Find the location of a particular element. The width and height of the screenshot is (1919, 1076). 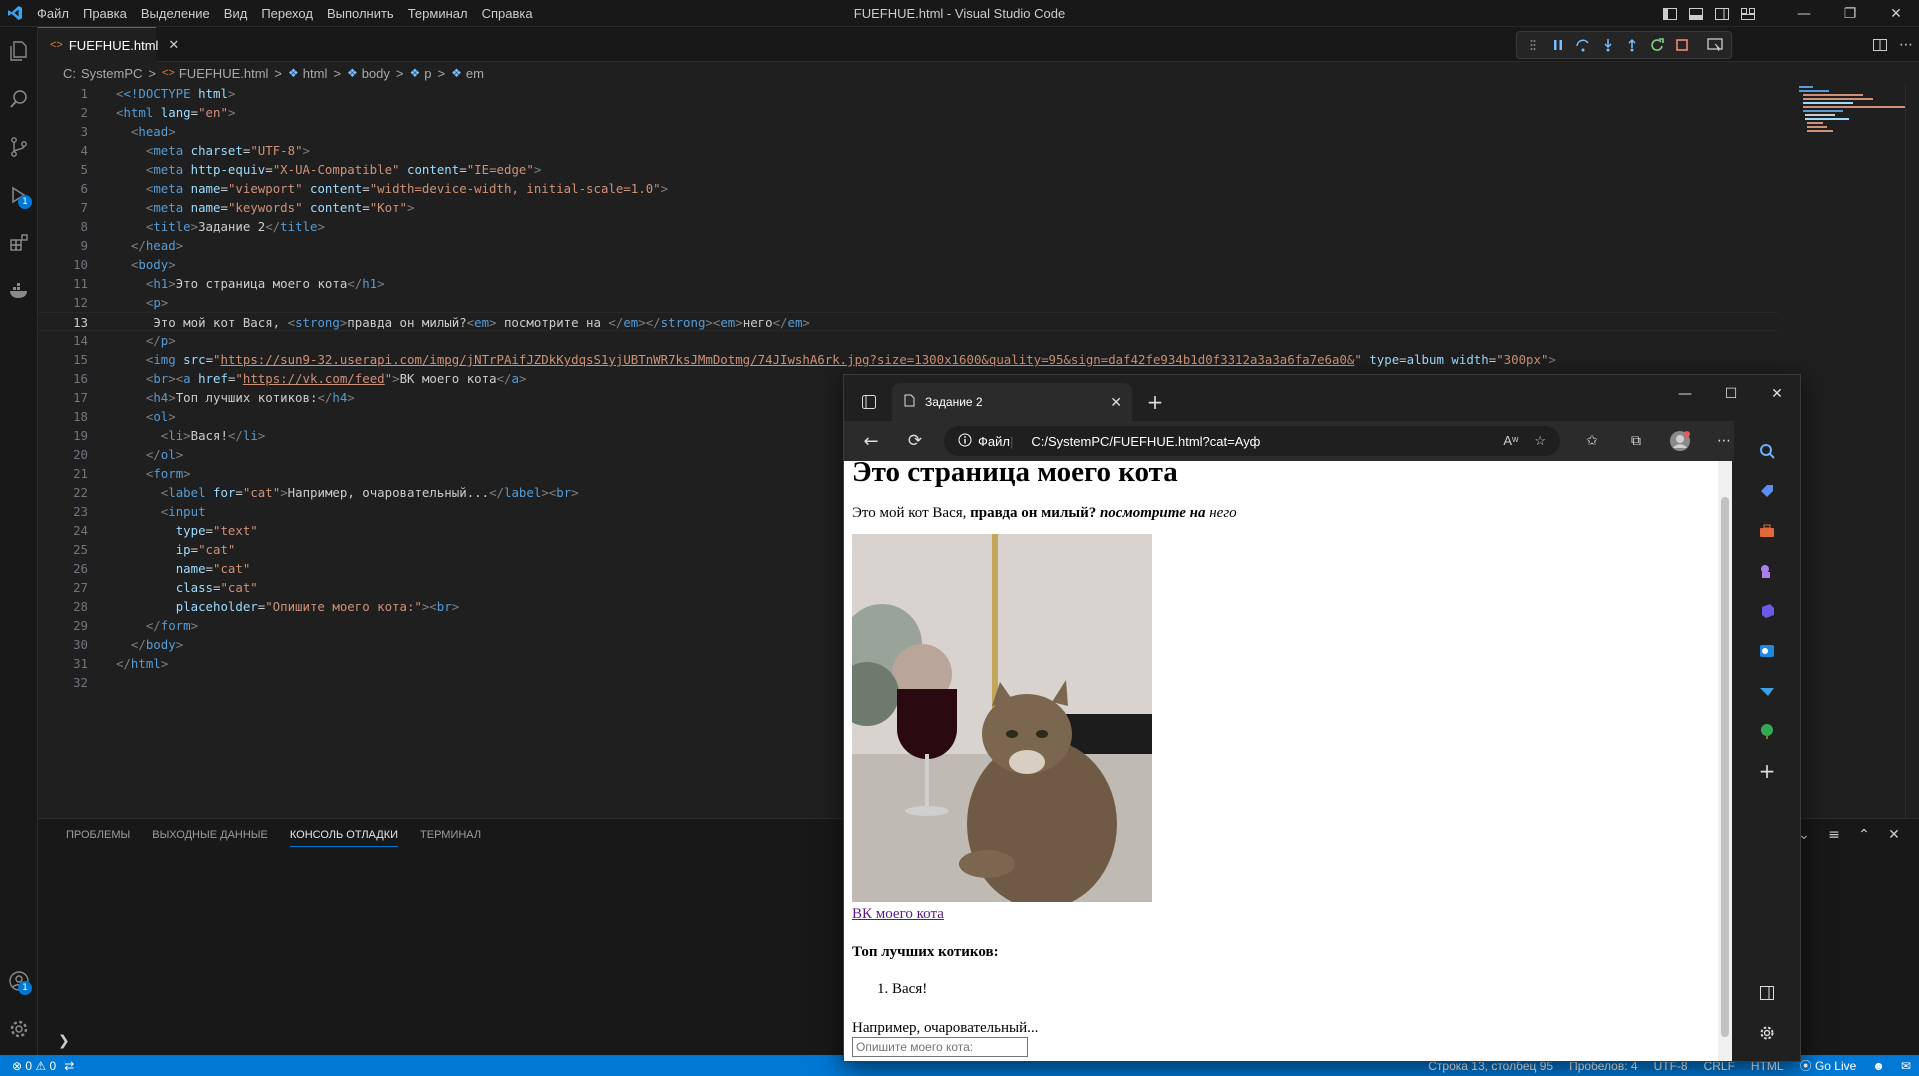

outlook-icon is located at coordinates (1767, 651).